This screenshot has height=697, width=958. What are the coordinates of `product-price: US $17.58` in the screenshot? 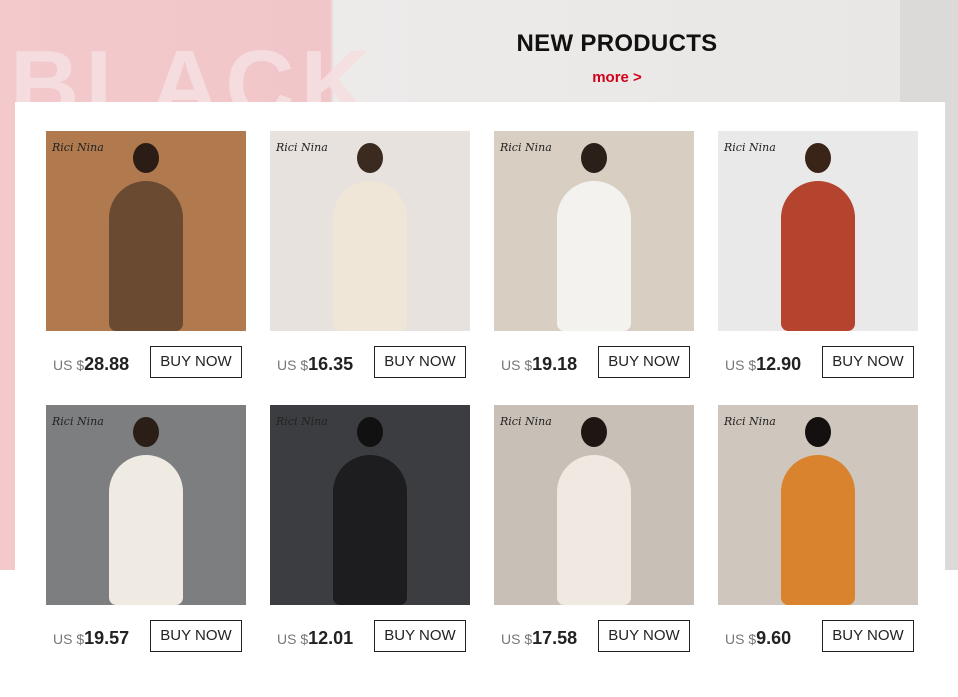 It's located at (539, 638).